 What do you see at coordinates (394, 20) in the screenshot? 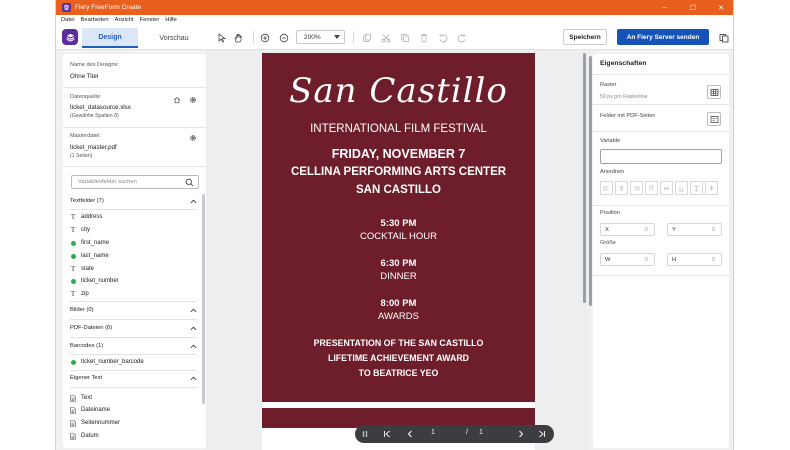
I see `menu-bar: Datei Bearbeiten Ansicht Fenster Hilfe` at bounding box center [394, 20].